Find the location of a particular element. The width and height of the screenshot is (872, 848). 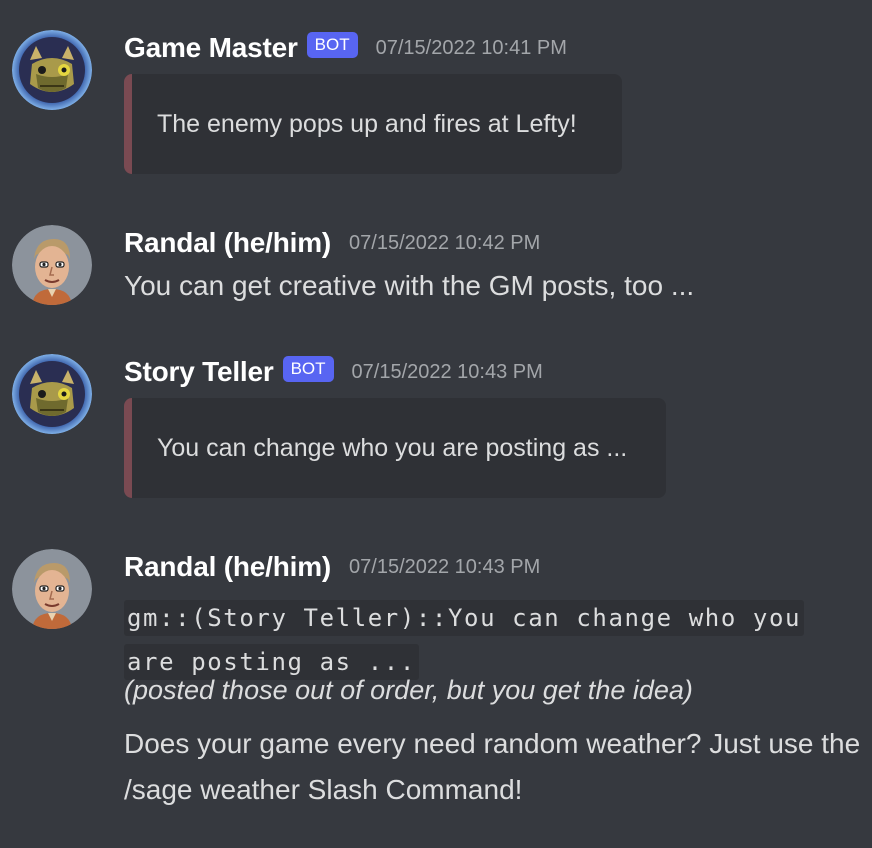

timestamp: 07/15/2022 10:41 PM is located at coordinates (471, 47).